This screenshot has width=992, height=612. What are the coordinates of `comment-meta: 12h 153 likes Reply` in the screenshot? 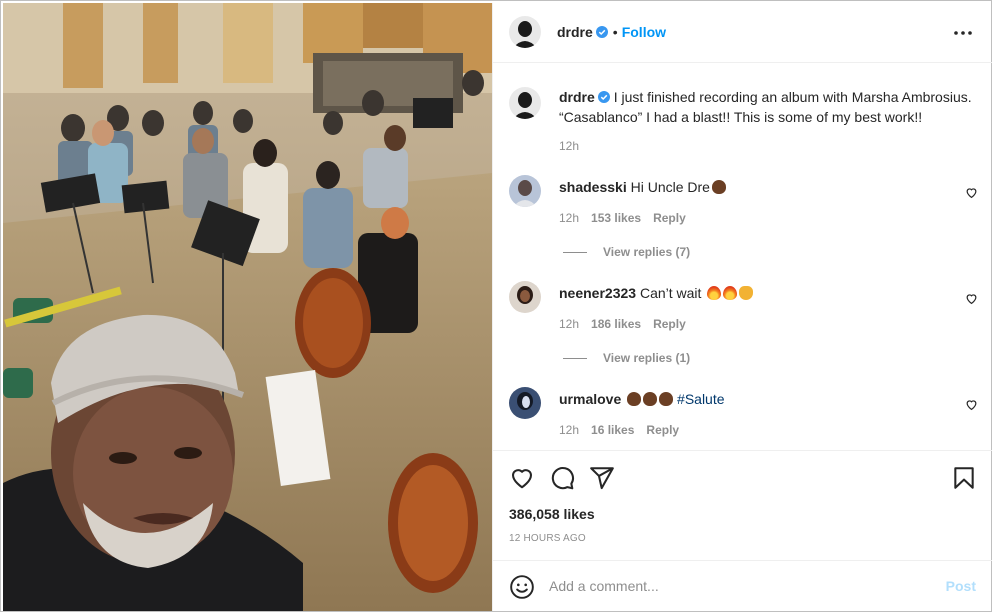 It's located at (628, 218).